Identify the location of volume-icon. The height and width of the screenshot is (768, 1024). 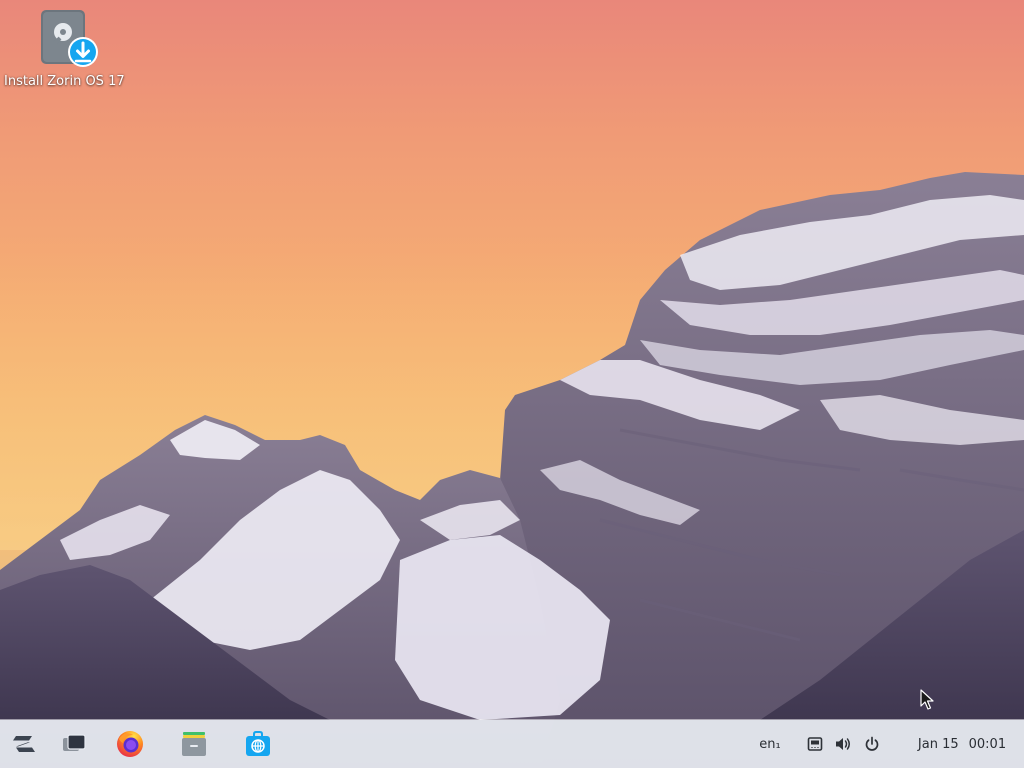
(843, 744).